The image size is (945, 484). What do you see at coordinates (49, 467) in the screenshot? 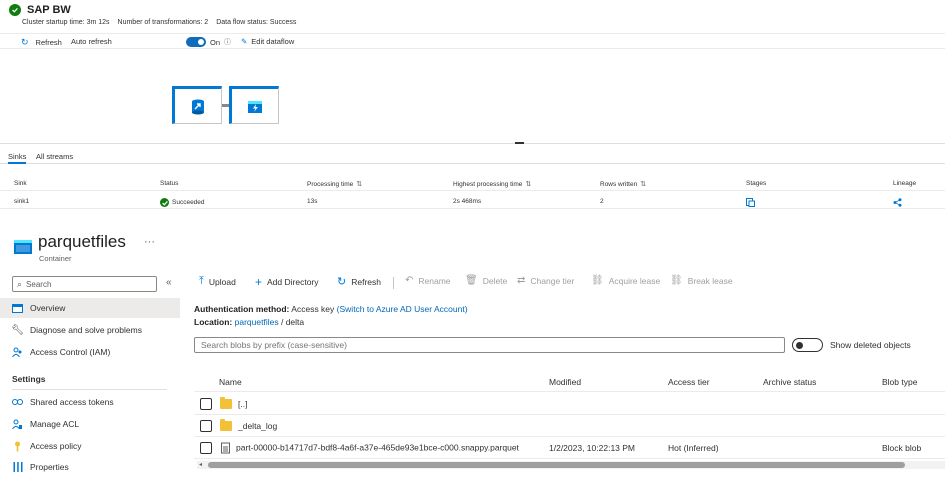
I see `sidebar-item-label: Properties` at bounding box center [49, 467].